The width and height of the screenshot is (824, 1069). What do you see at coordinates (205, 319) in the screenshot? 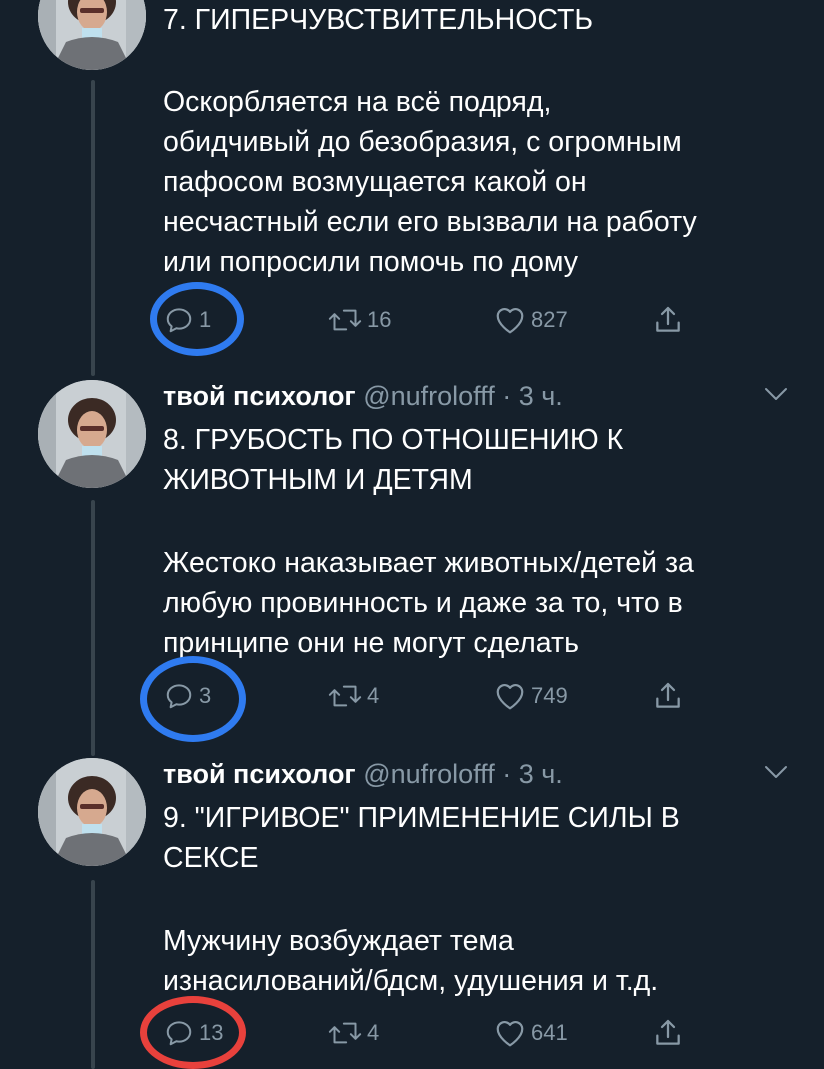
I see `reply-count: 1` at bounding box center [205, 319].